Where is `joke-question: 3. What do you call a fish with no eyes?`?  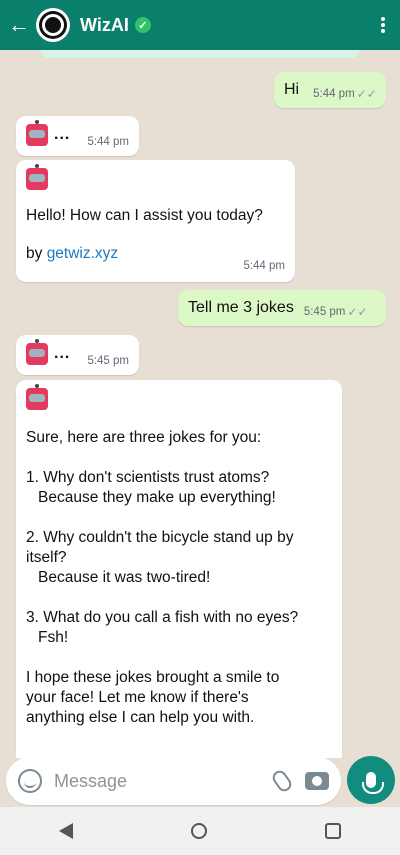
joke-question: 3. What do you call a fish with no eyes? is located at coordinates (162, 617).